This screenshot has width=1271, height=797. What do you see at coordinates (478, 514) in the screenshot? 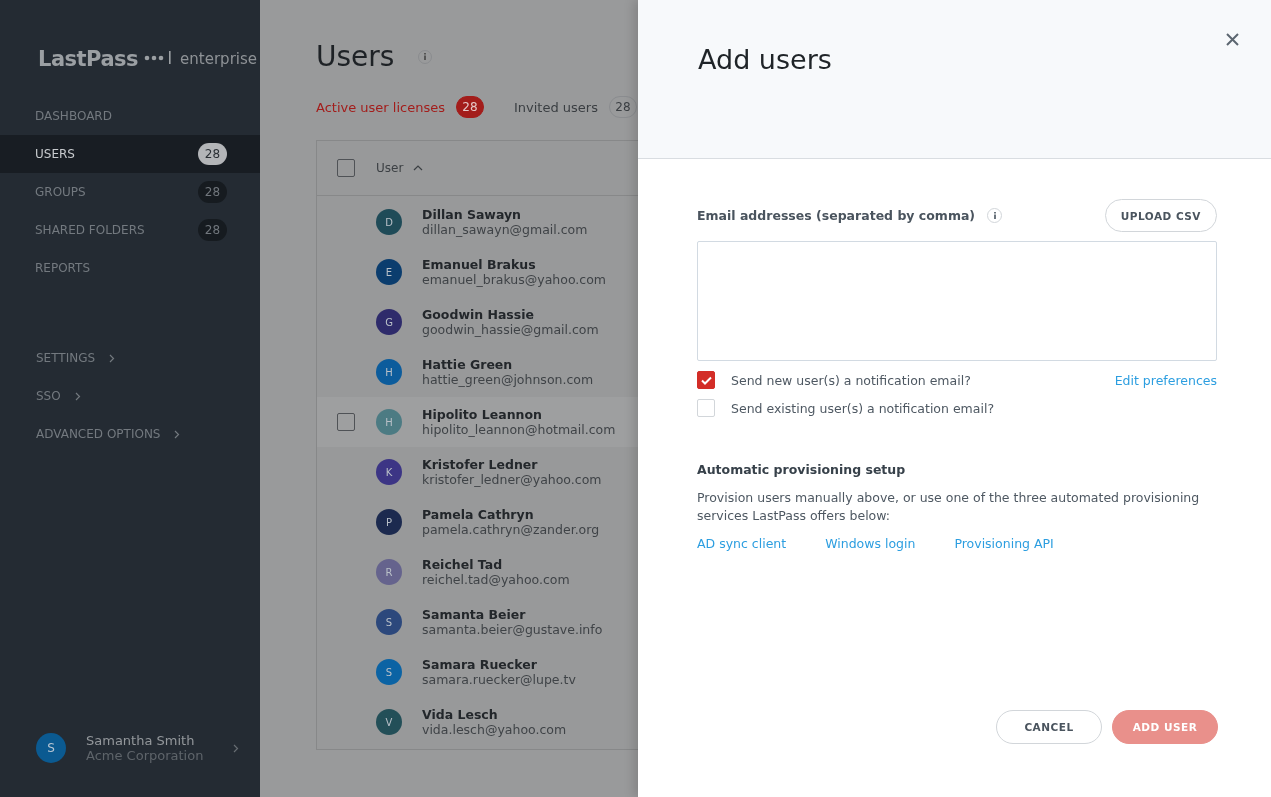
I see `user-name: Pamela Cathryn` at bounding box center [478, 514].